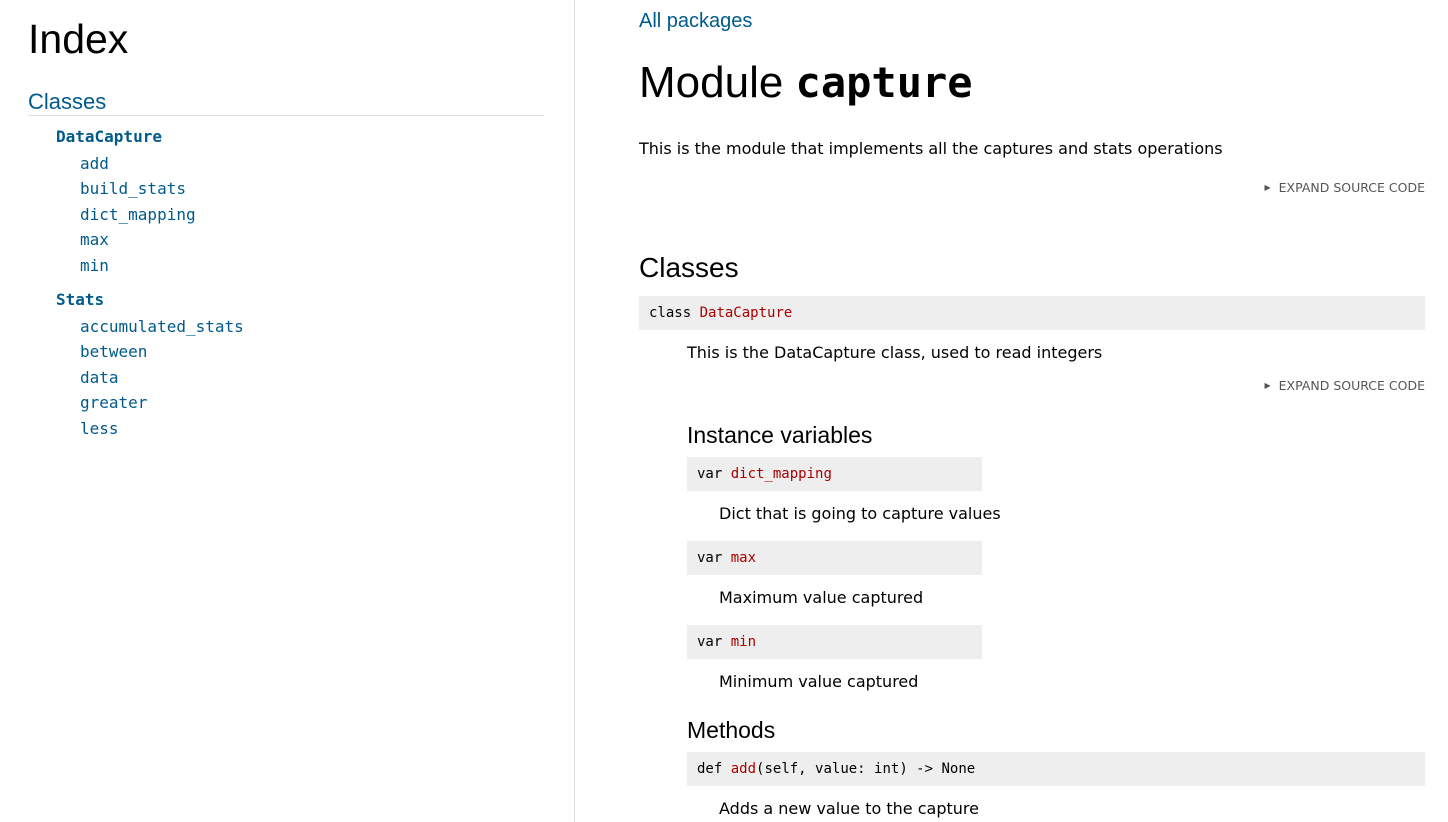 The image size is (1448, 822). What do you see at coordinates (834, 642) in the screenshot?
I see `var-declaration: var min` at bounding box center [834, 642].